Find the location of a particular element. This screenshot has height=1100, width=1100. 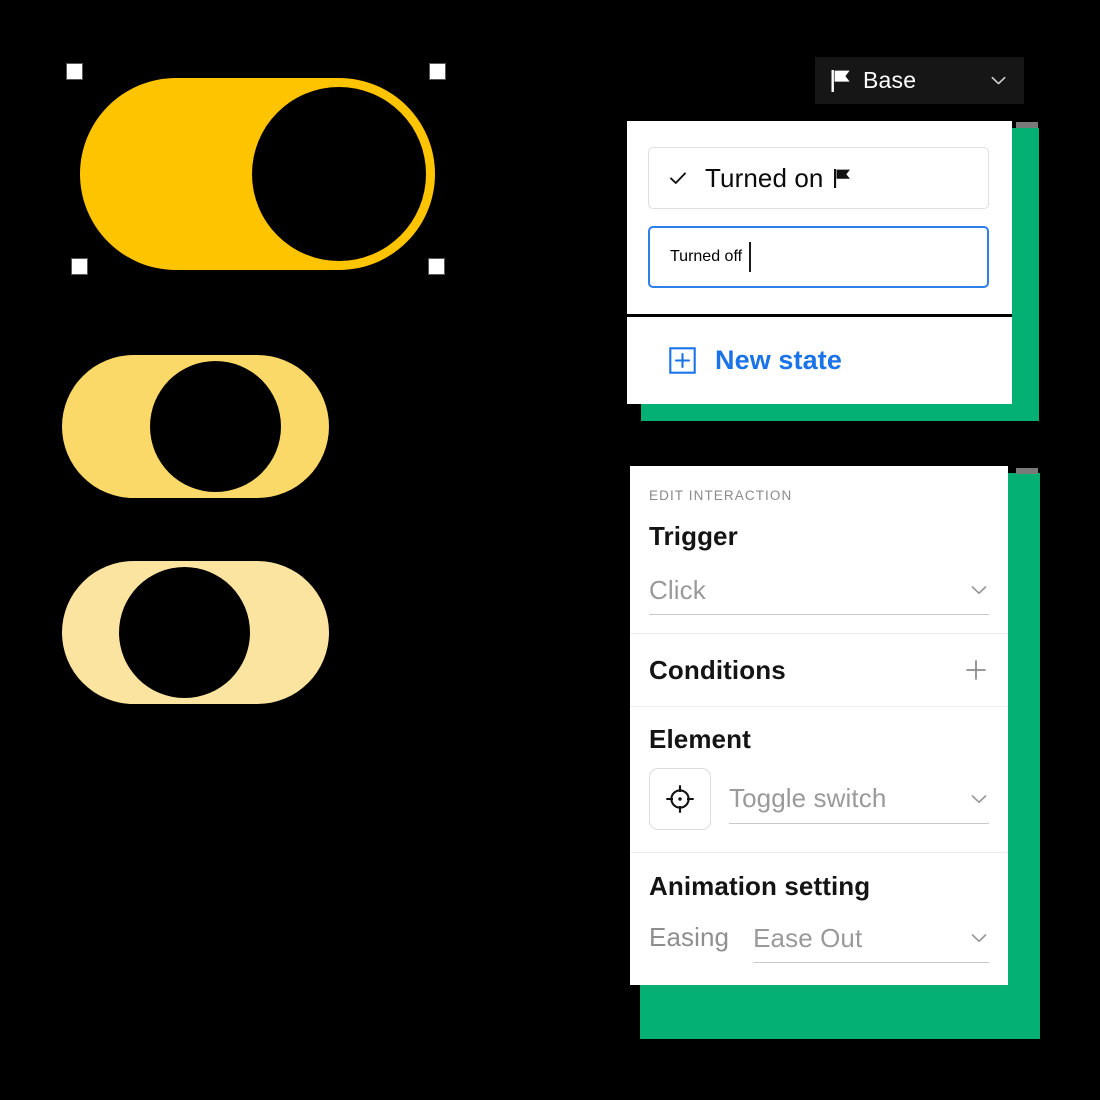

state-label-wrapper: Turned on is located at coordinates (778, 178).